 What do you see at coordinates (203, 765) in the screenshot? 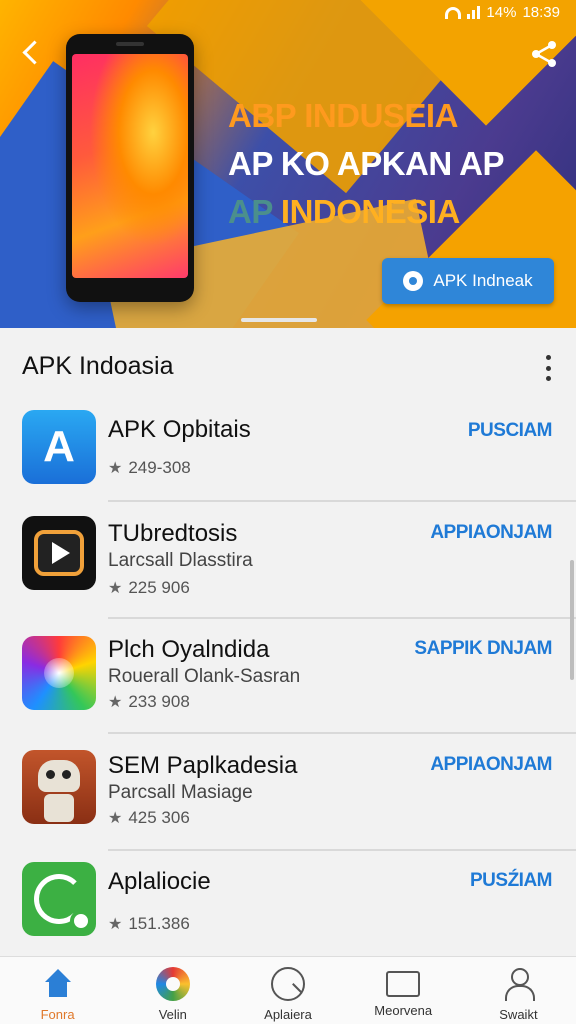
I see `app-name: SEM Paplkadesia` at bounding box center [203, 765].